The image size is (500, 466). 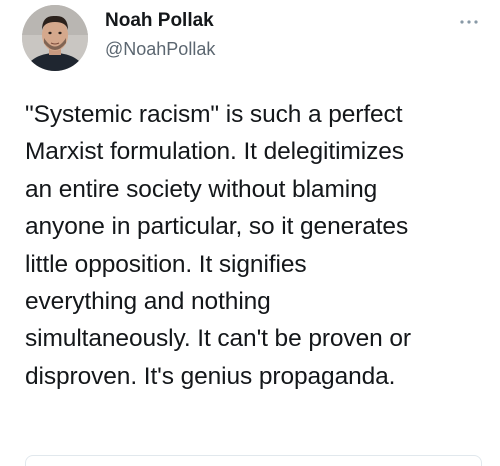 What do you see at coordinates (214, 114) in the screenshot?
I see `tweet-line: "Systemic racism" is such a perfect` at bounding box center [214, 114].